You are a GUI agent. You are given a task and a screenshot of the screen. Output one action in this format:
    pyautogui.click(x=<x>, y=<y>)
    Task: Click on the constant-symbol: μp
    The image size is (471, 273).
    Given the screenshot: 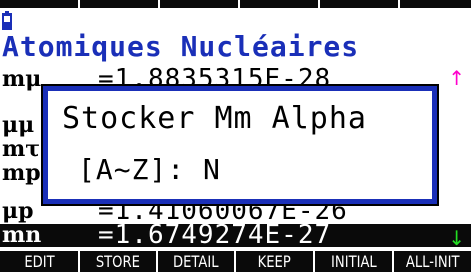 What is the action you would take?
    pyautogui.click(x=18, y=211)
    